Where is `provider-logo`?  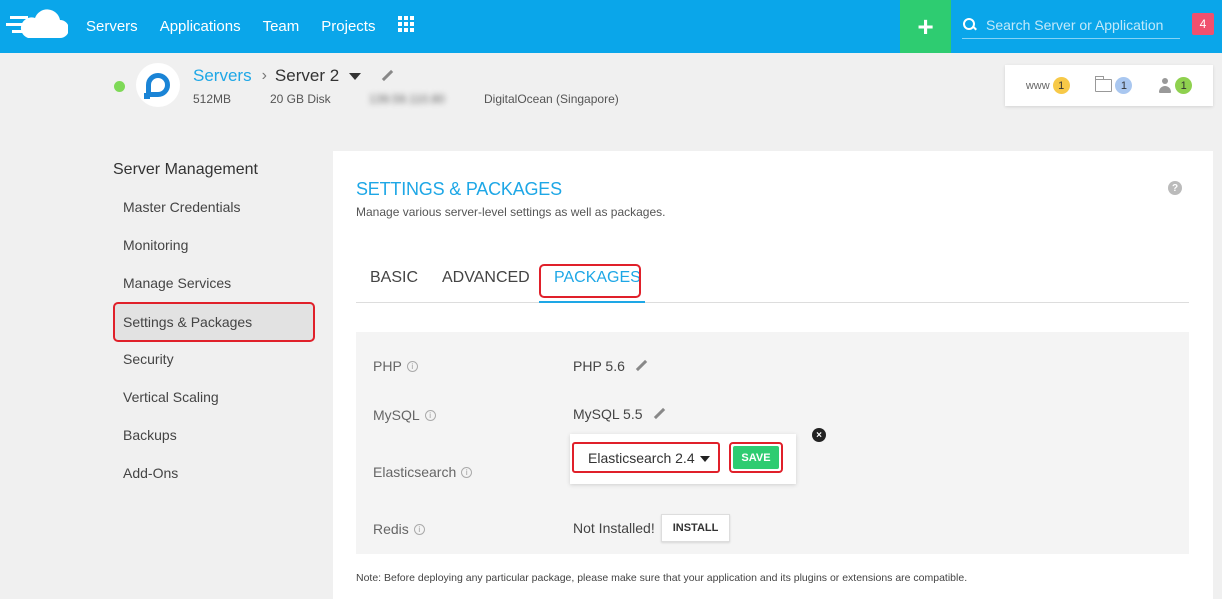 provider-logo is located at coordinates (158, 85).